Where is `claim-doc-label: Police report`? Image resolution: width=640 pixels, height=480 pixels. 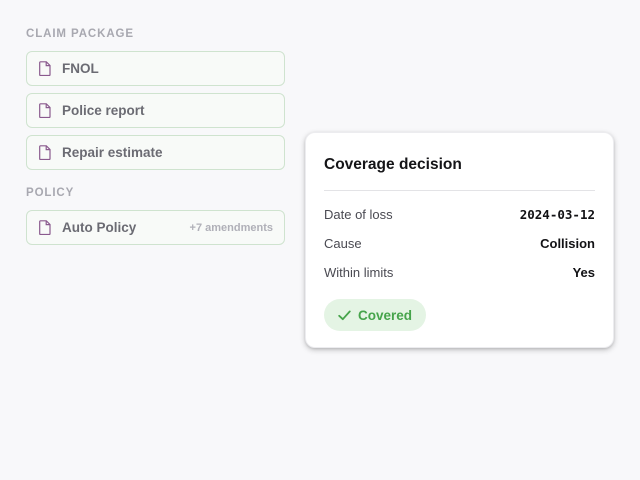 claim-doc-label: Police report is located at coordinates (103, 110).